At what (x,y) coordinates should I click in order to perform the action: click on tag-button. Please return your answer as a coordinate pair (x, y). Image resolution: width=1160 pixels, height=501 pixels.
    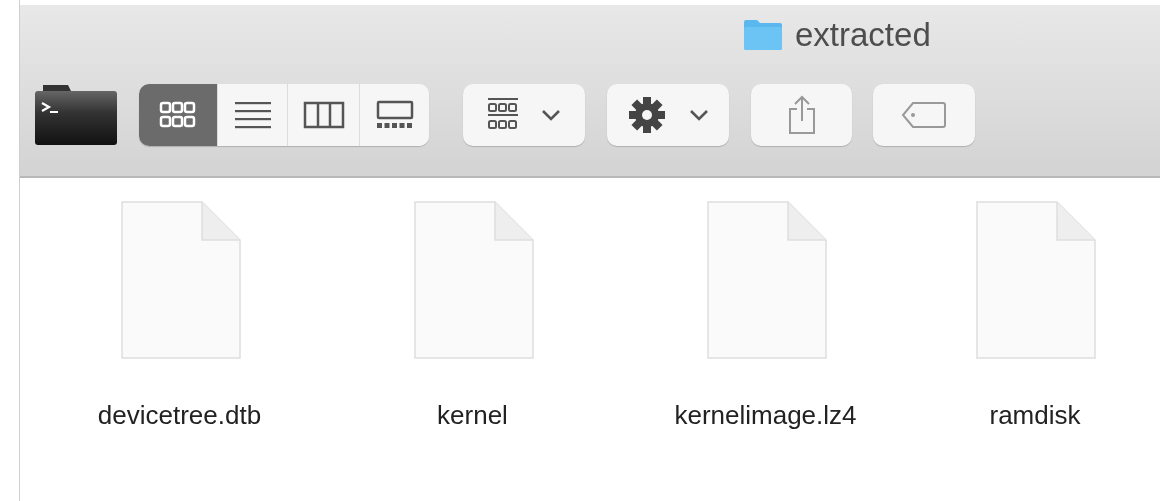
    Looking at the image, I should click on (924, 114).